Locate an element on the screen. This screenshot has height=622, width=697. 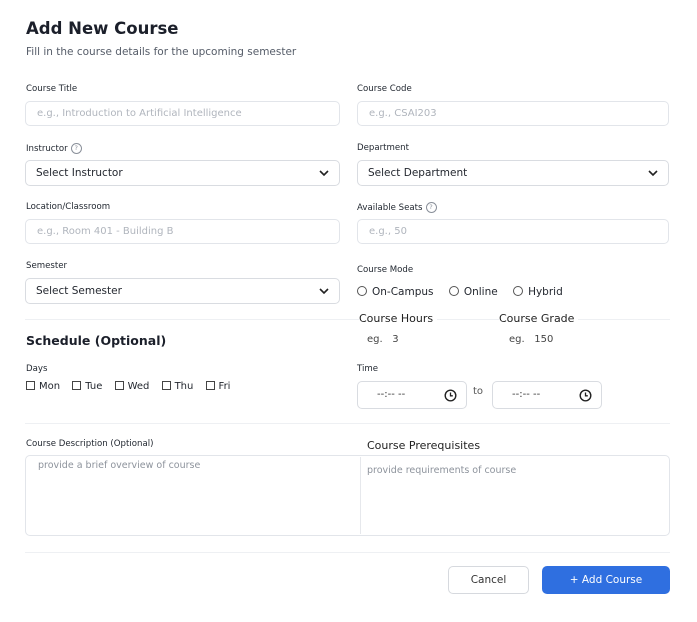
day-checkbox-tue: Tue is located at coordinates (87, 386).